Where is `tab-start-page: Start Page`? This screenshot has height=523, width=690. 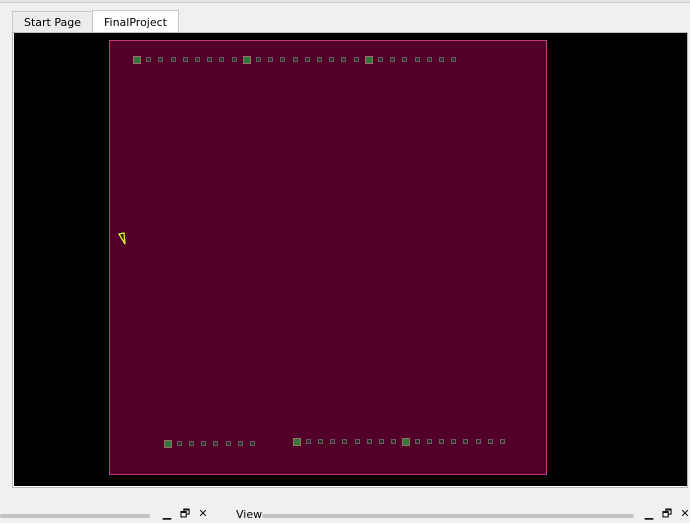
tab-start-page: Start Page is located at coordinates (52, 22).